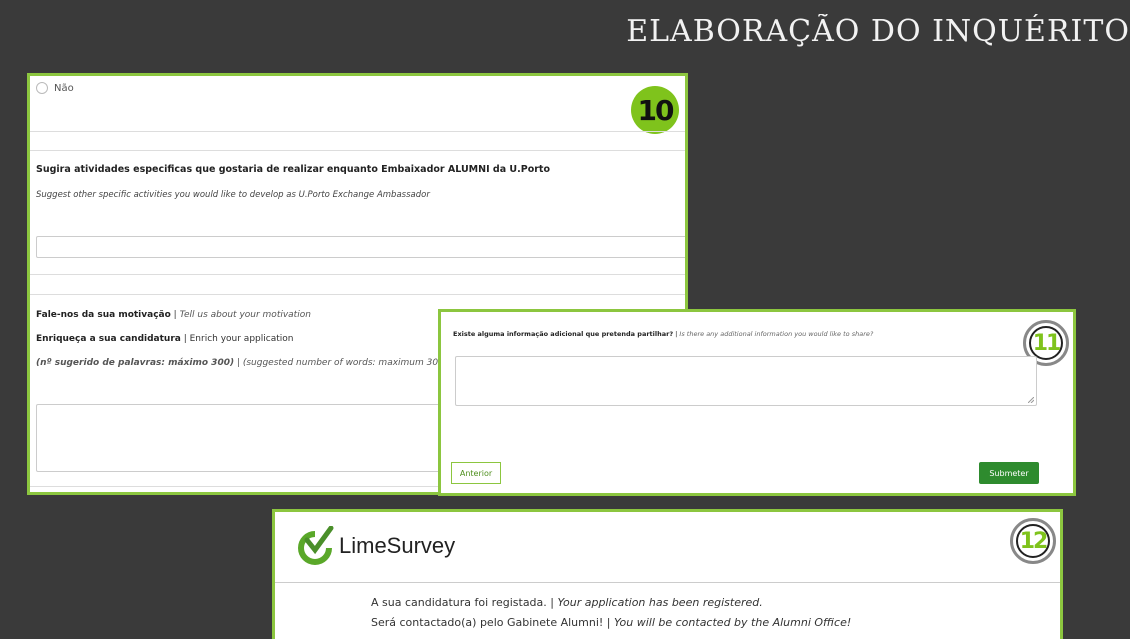 The height and width of the screenshot is (639, 1130). I want to click on limesurvey-logo: LimeSurvey, so click(375, 546).